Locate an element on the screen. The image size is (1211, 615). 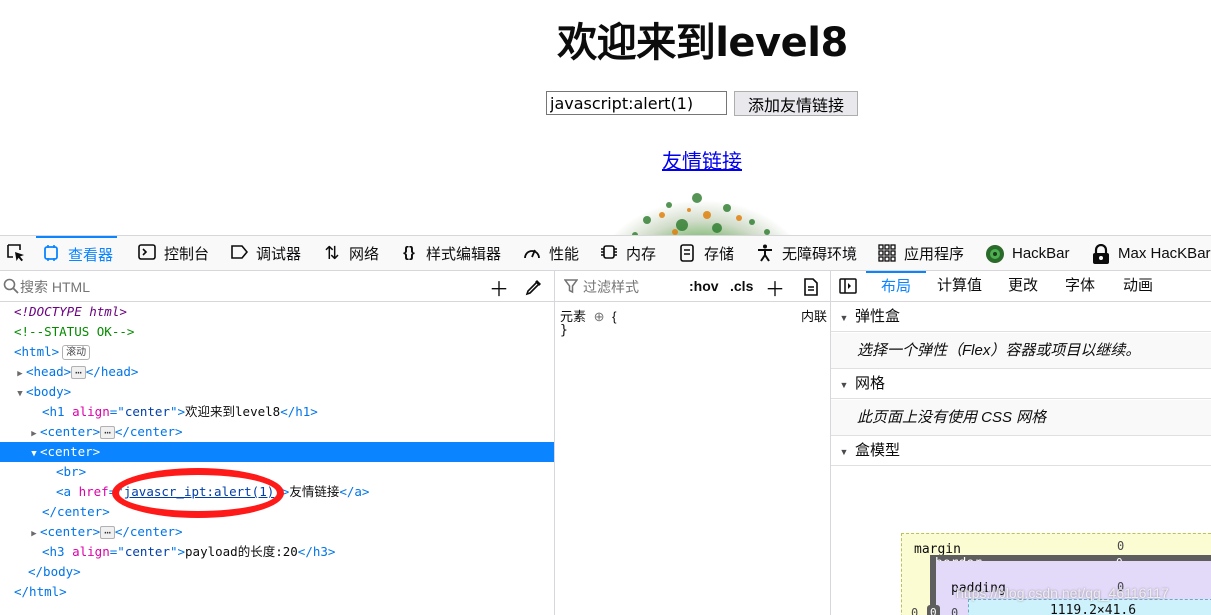
eyedropper-icon is located at coordinates (533, 288).